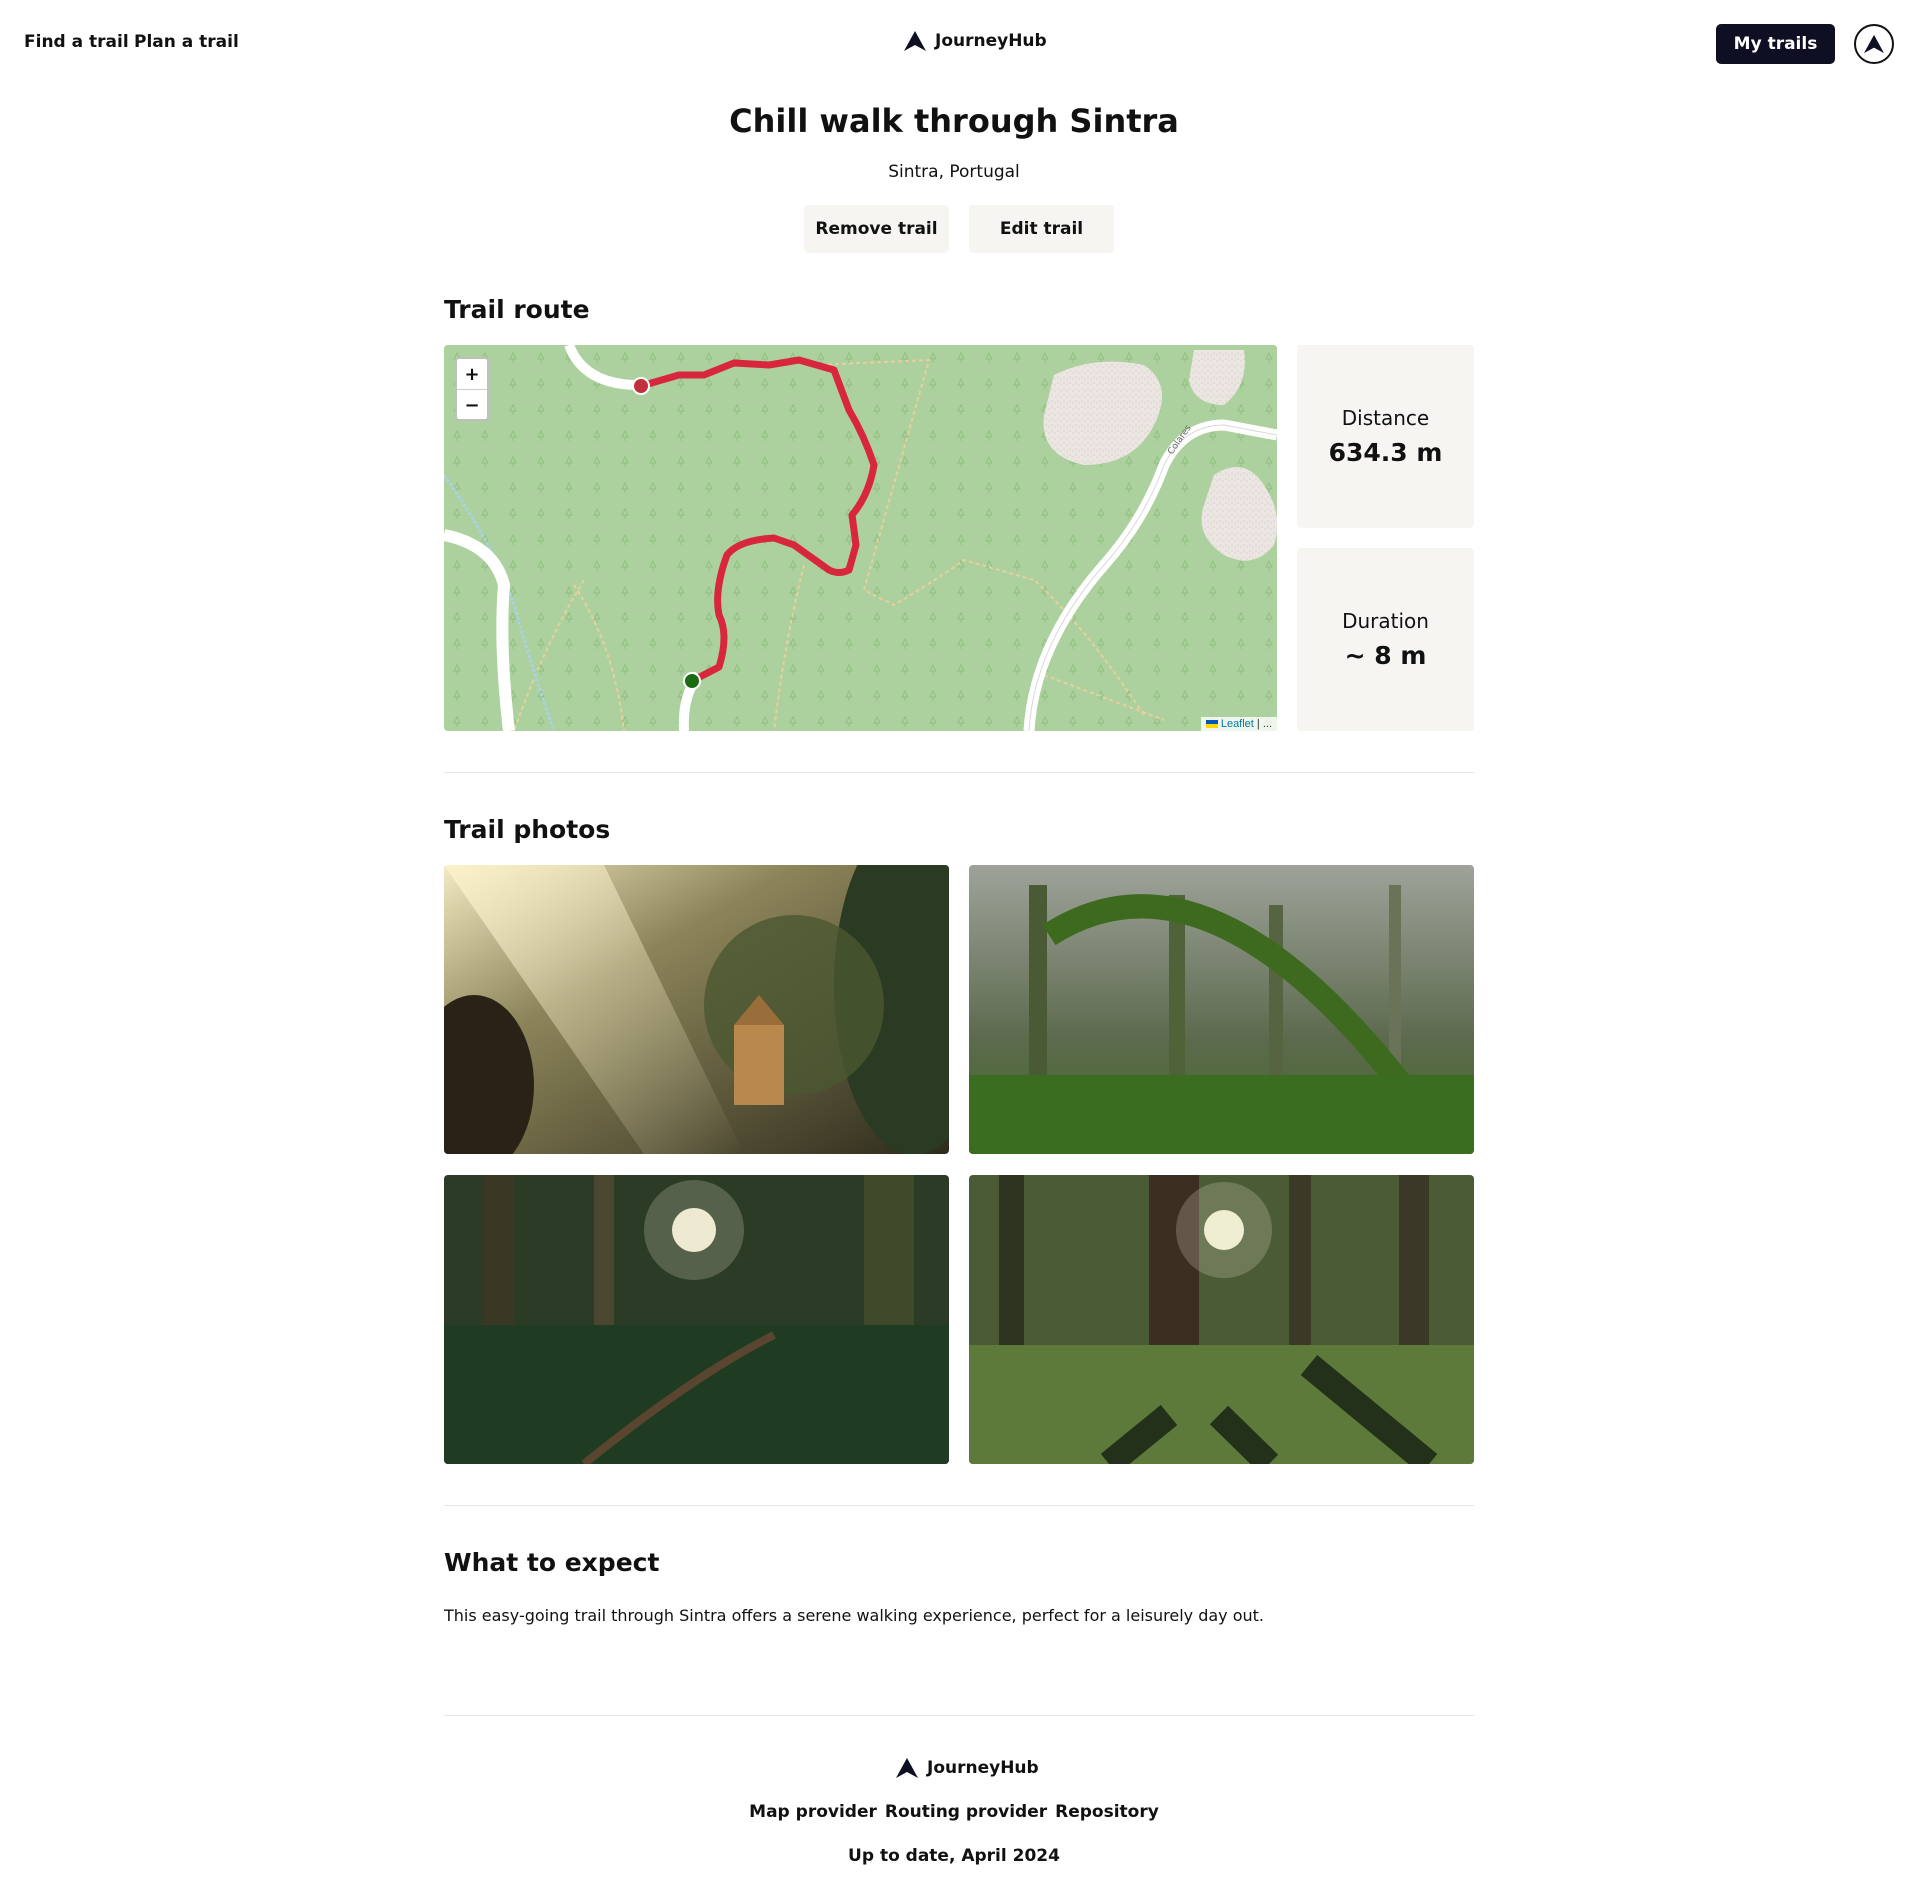 The height and width of the screenshot is (1883, 1908). Describe the element at coordinates (813, 1812) in the screenshot. I see `map-provider-link: Map provider` at that location.